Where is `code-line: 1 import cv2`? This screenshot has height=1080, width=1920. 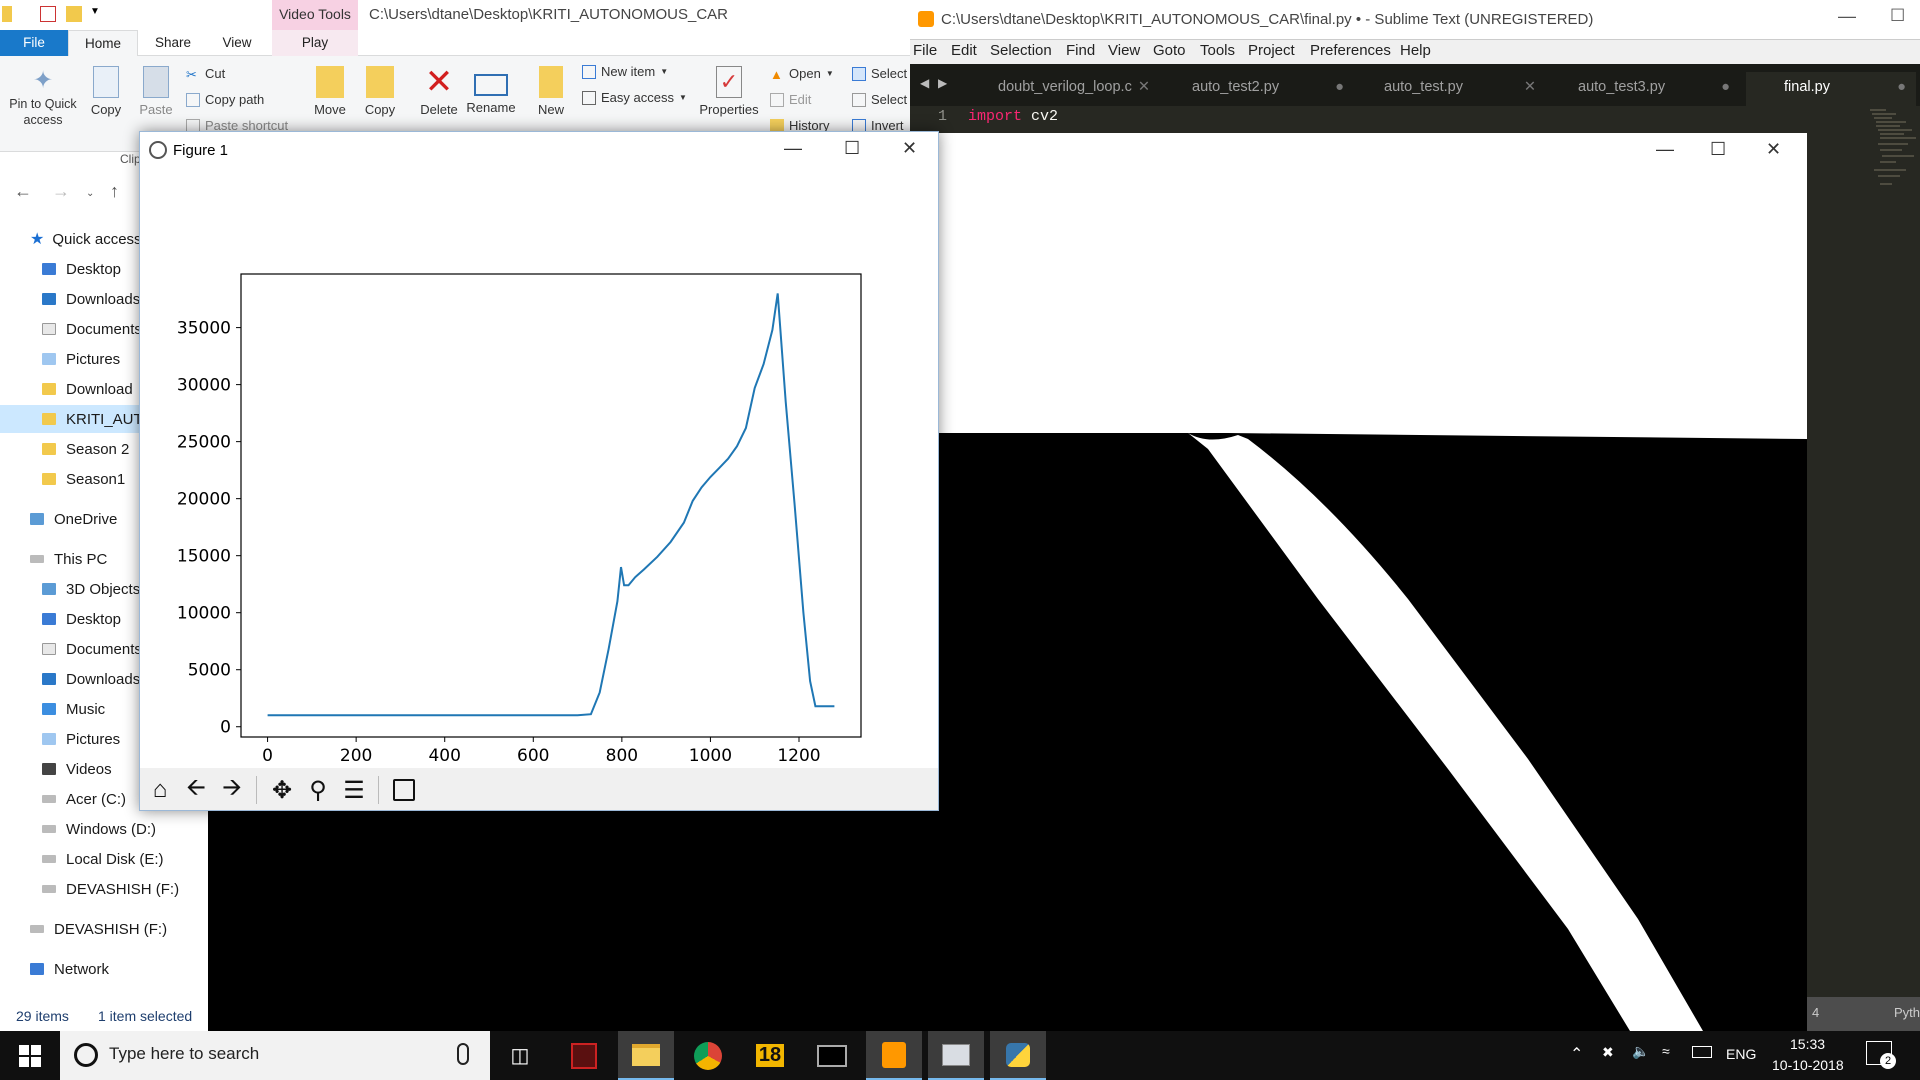
code-line: 1 import cv2 is located at coordinates (1414, 119).